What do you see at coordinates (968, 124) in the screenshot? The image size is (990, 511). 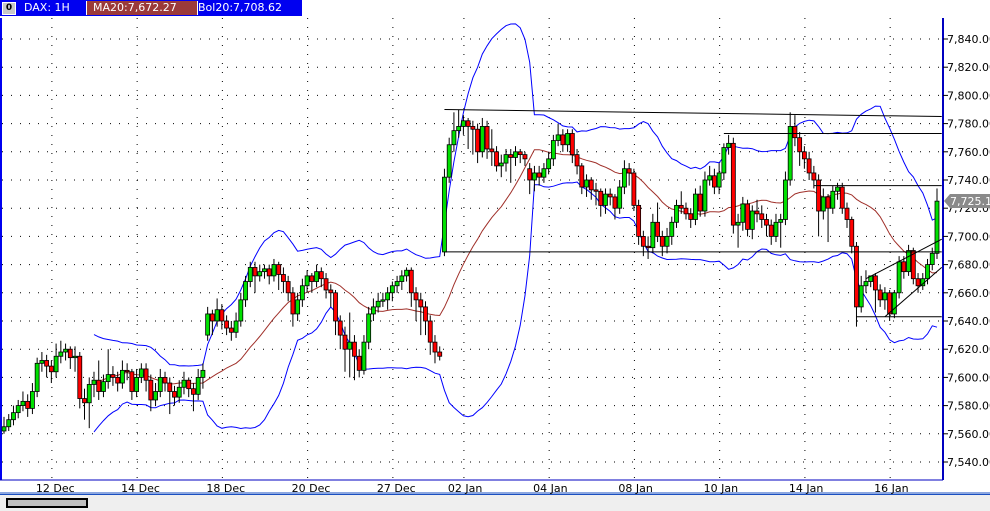 I see `price-tick-label: 7,780.00` at bounding box center [968, 124].